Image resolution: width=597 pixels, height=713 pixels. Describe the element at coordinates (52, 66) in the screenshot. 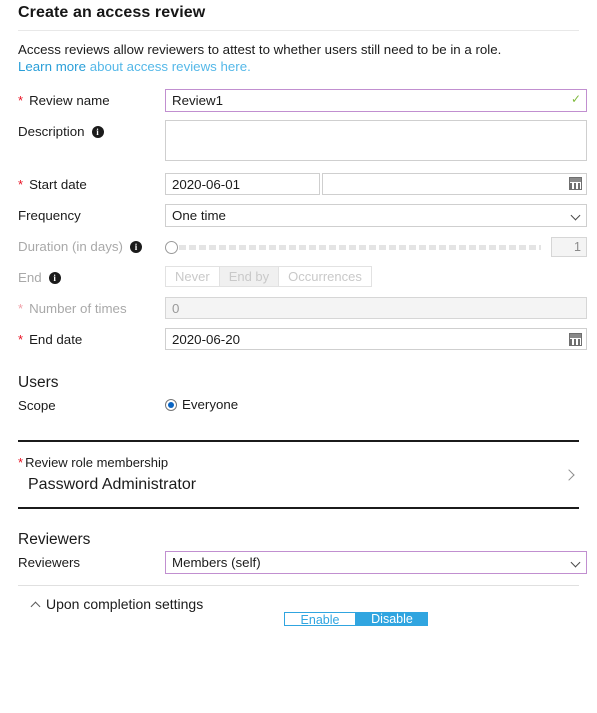

I see `learn-more-link: Learn more` at that location.